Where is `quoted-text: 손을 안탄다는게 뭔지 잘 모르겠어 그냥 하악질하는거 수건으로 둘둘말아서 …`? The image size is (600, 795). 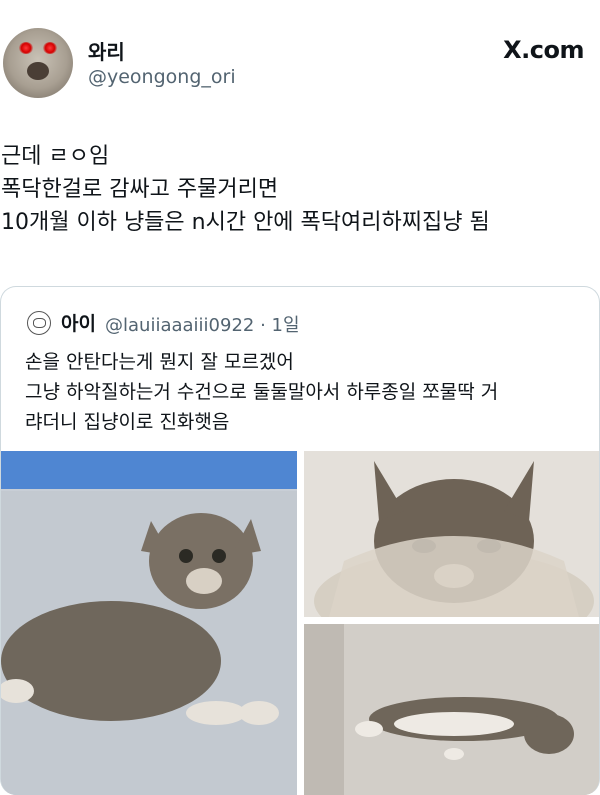
quoted-text: 손을 안탄다는게 뭔지 잘 모르겠어 그냥 하악질하는거 수건으로 둘둘말아서 … is located at coordinates (305, 392).